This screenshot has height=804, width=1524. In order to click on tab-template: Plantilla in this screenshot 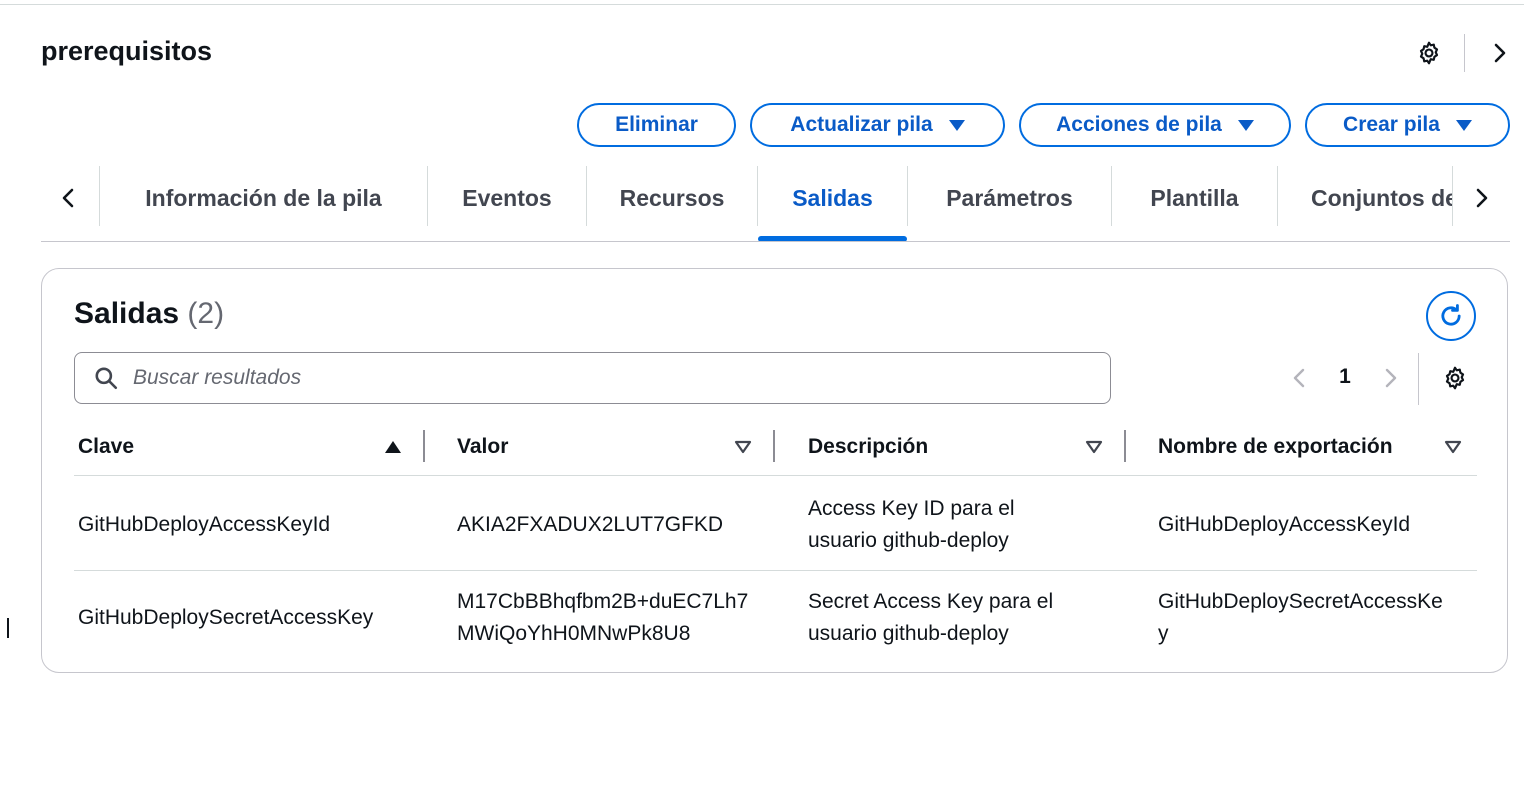, I will do `click(1194, 198)`.